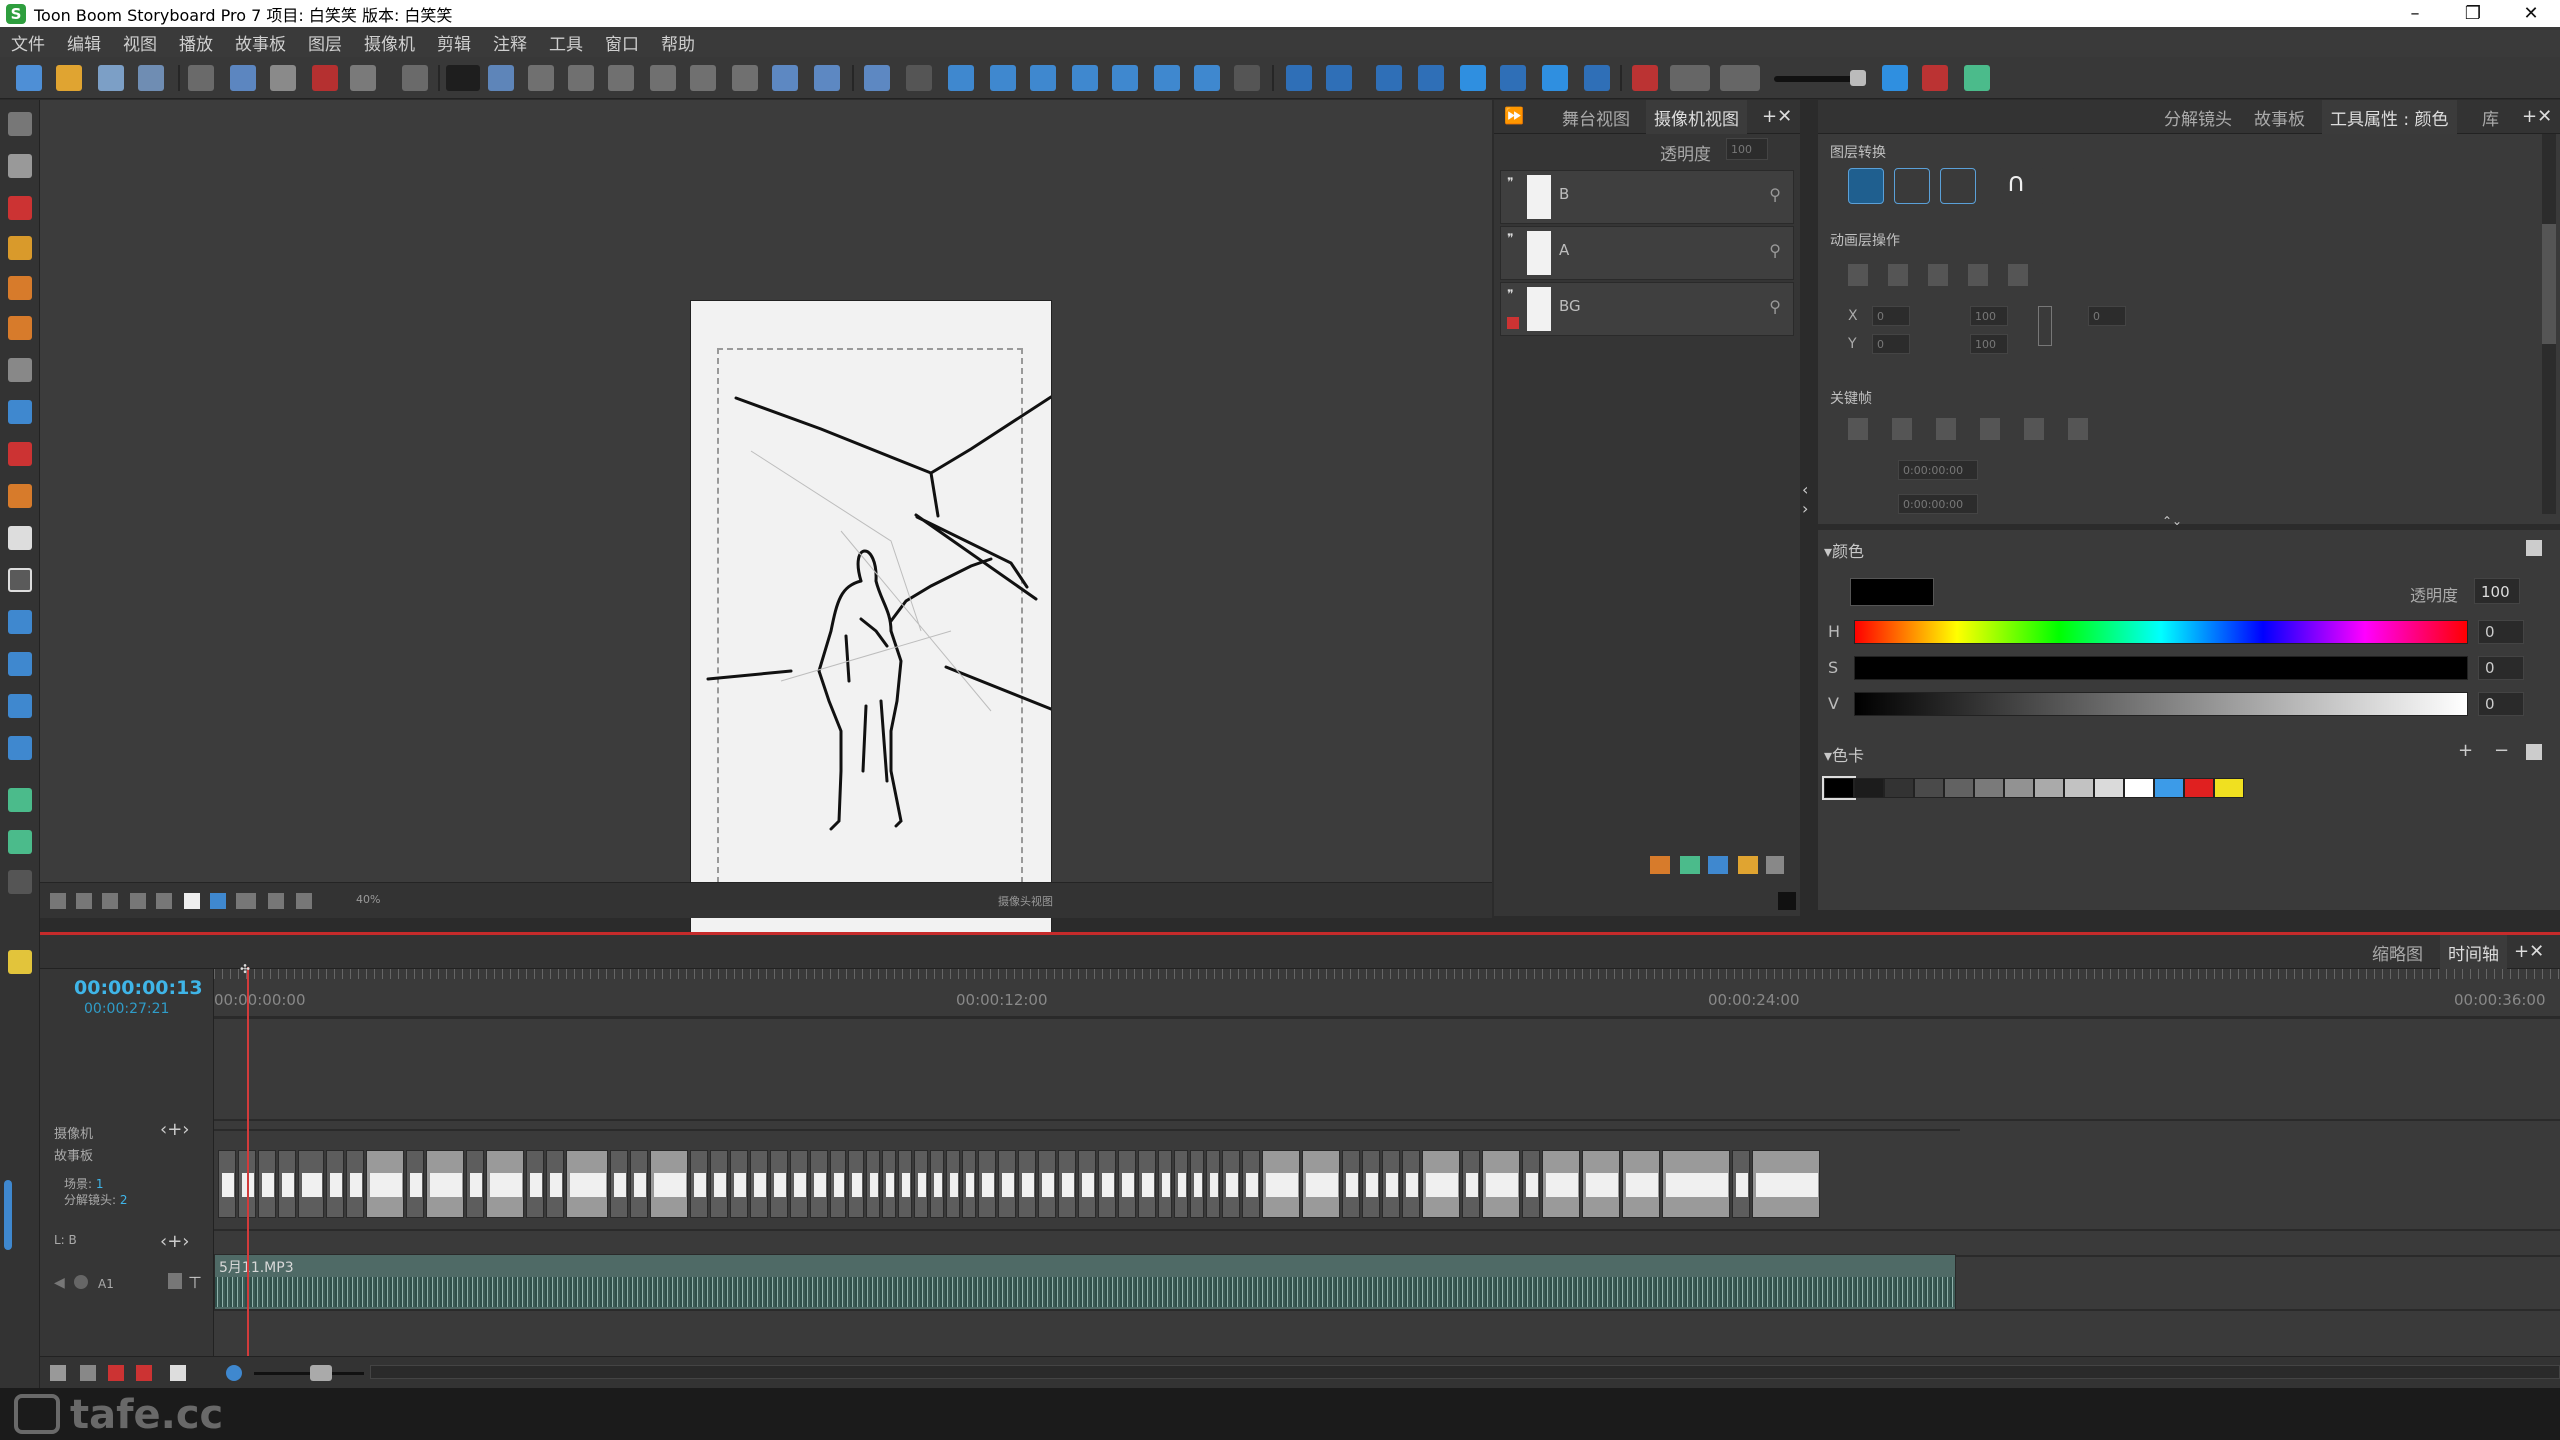  What do you see at coordinates (276, 901) in the screenshot?
I see `reset-rotation-icon` at bounding box center [276, 901].